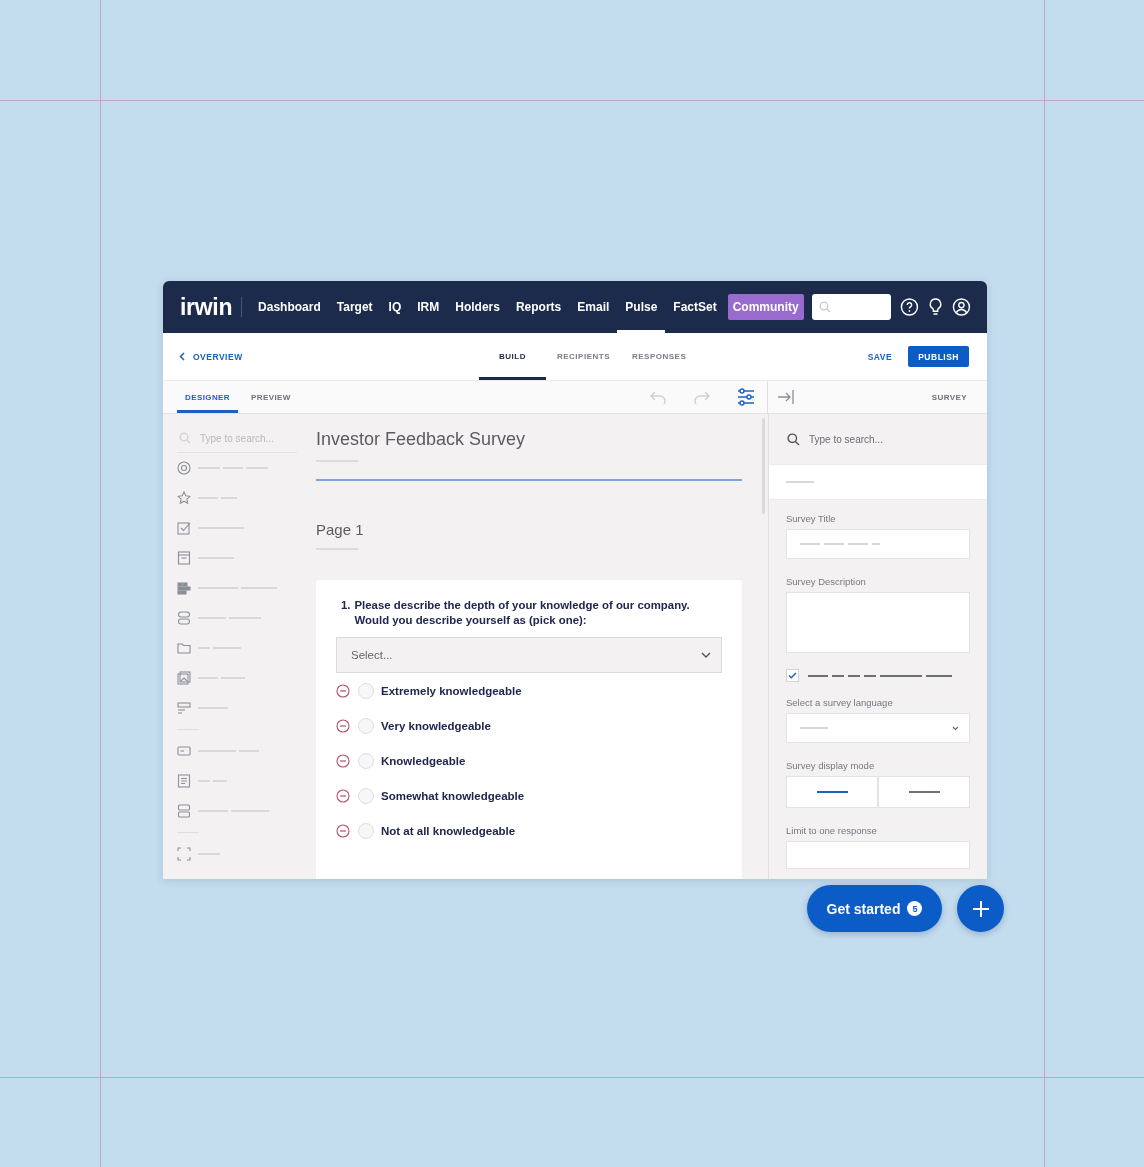  Describe the element at coordinates (451, 690) in the screenshot. I see `option-label: Extremely knowledgeable` at that location.